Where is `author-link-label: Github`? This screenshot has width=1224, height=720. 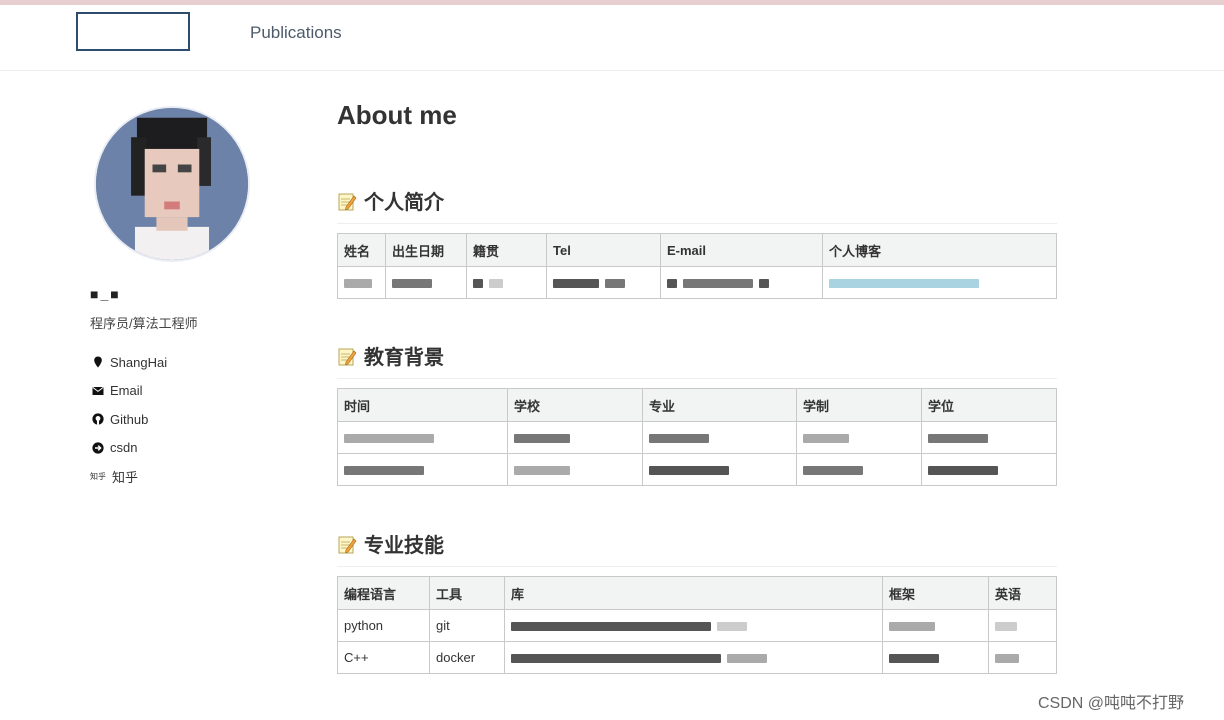 author-link-label: Github is located at coordinates (129, 419).